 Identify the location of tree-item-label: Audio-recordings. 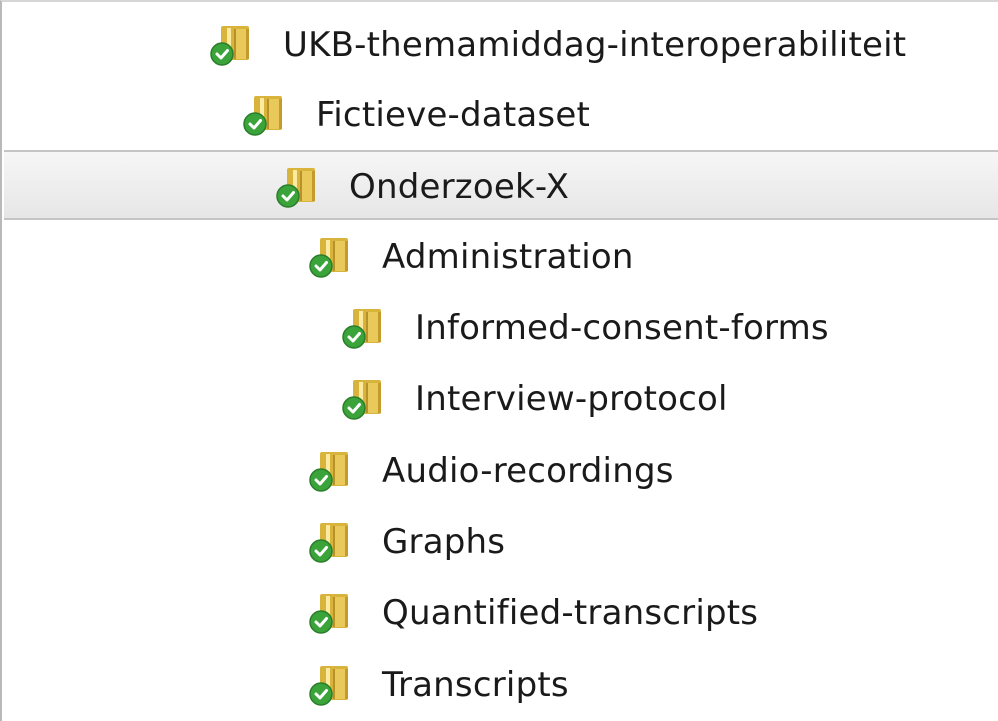
(528, 471).